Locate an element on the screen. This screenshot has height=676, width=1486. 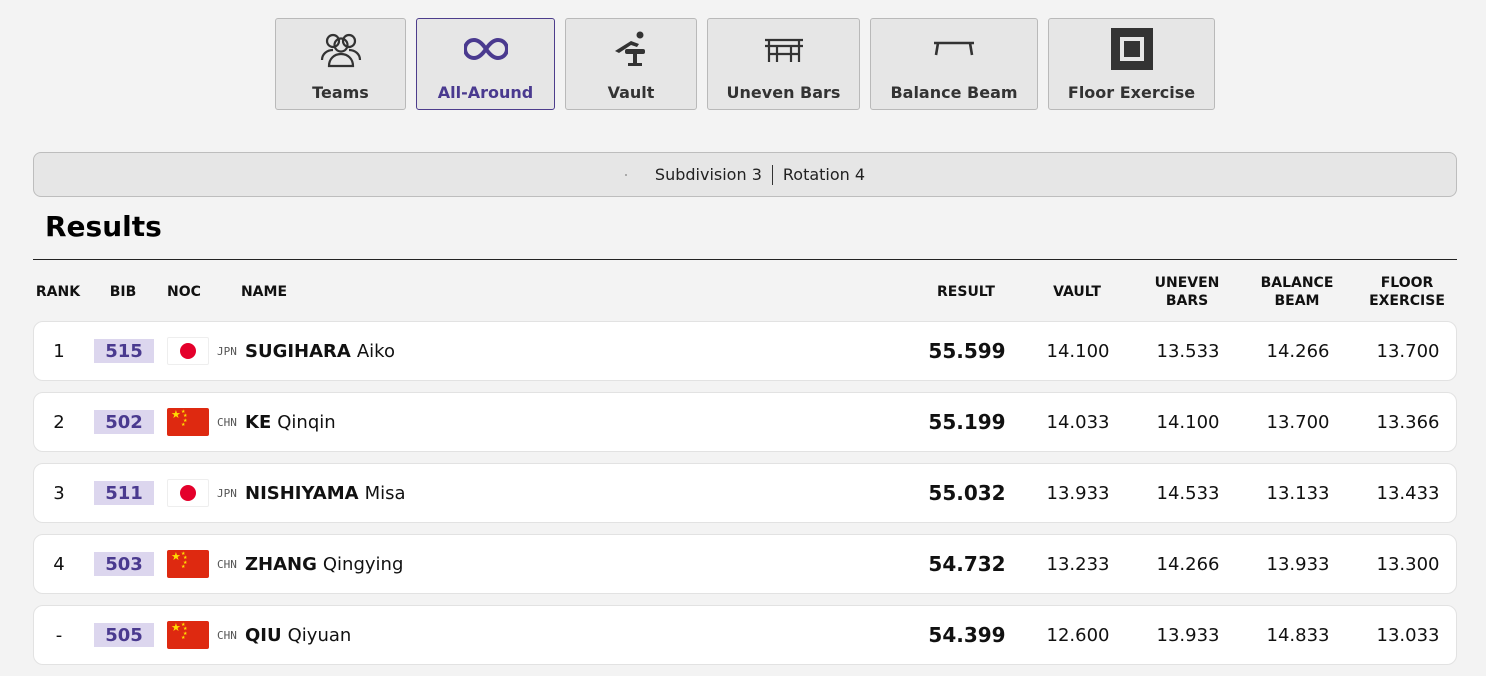
bib-badge: 502 is located at coordinates (124, 422).